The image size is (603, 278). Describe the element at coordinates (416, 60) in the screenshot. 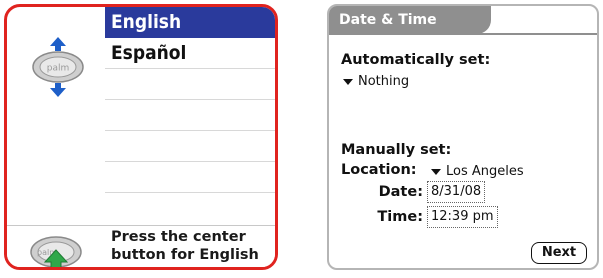

I see `auto-set-heading: Automatically set:` at that location.